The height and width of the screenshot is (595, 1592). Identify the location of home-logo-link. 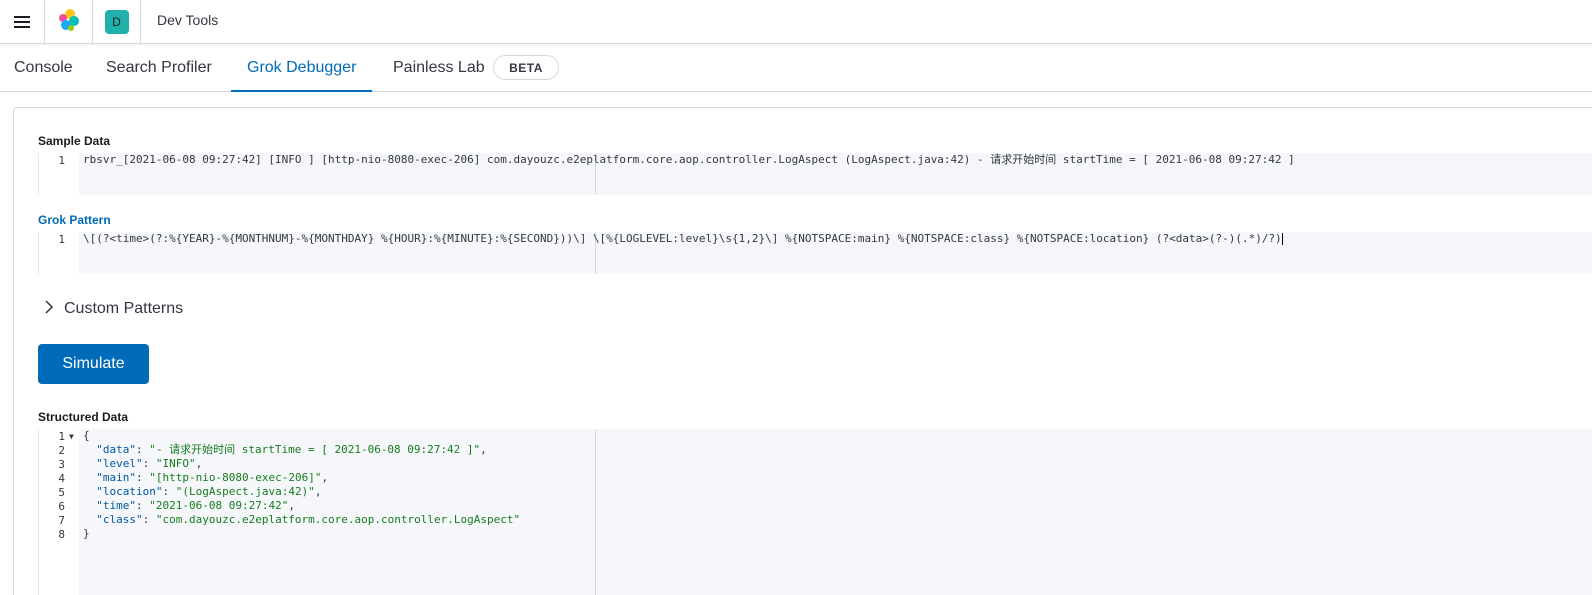
(69, 22).